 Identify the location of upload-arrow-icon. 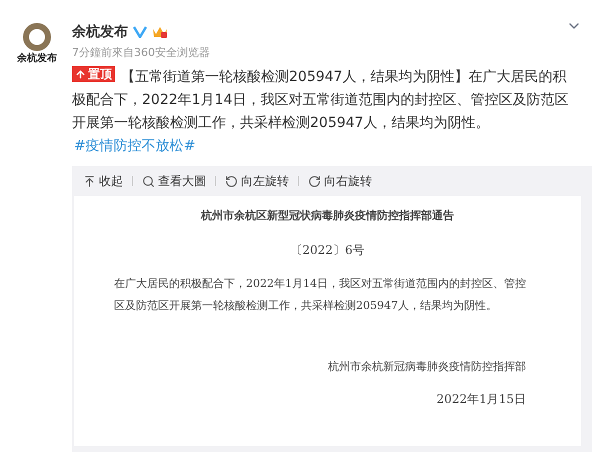
(89, 181).